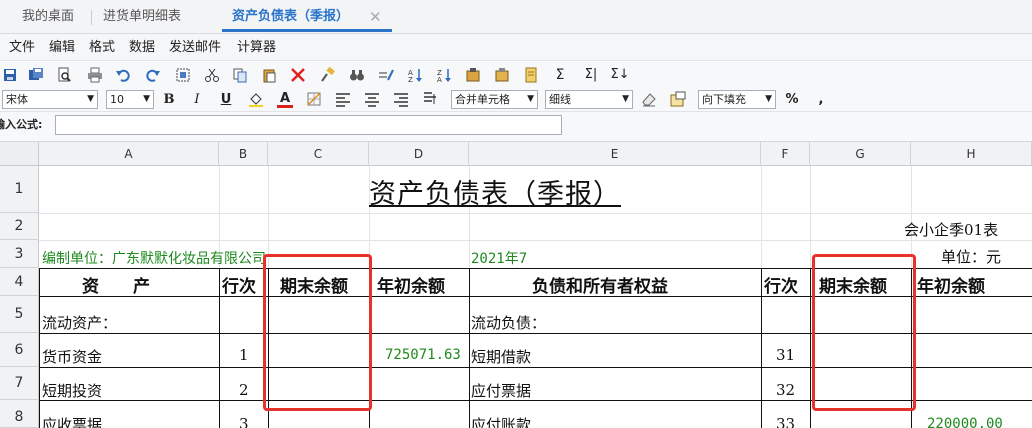 The image size is (1032, 428). What do you see at coordinates (951, 229) in the screenshot?
I see `form-code: 会小企季01表` at bounding box center [951, 229].